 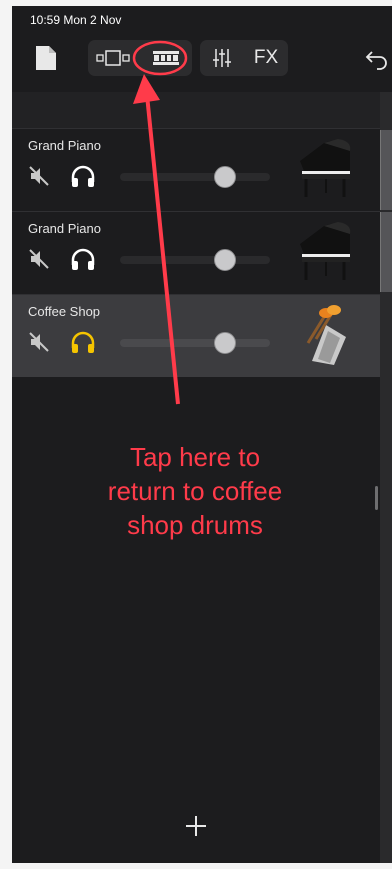 I want to click on status-bar-time: 10:59 Mon 2 Nov, so click(x=76, y=20).